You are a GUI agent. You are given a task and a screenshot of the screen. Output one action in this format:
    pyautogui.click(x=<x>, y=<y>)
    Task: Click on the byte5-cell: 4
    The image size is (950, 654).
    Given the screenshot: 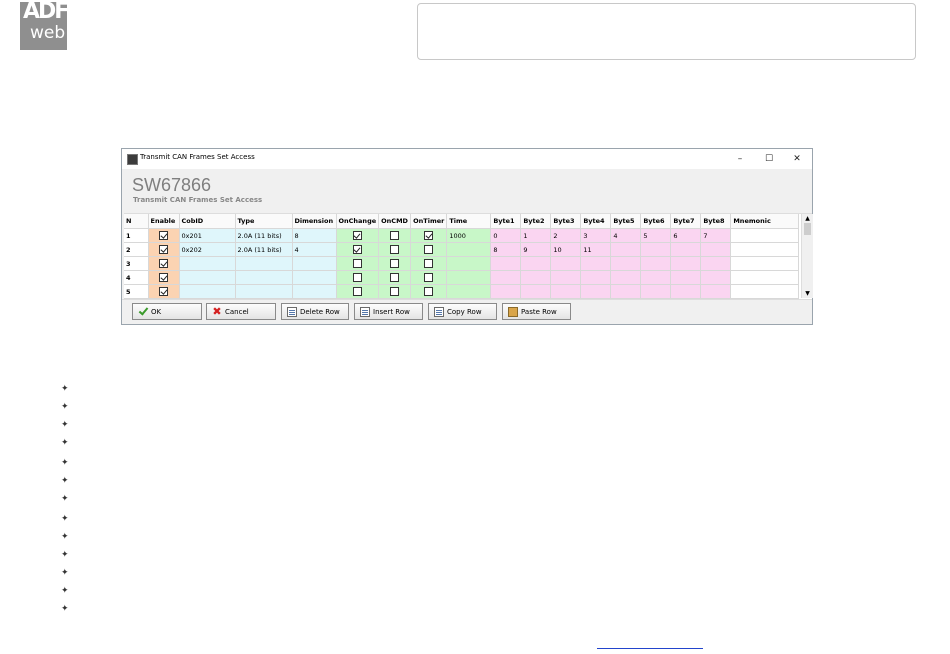 What is the action you would take?
    pyautogui.click(x=626, y=235)
    